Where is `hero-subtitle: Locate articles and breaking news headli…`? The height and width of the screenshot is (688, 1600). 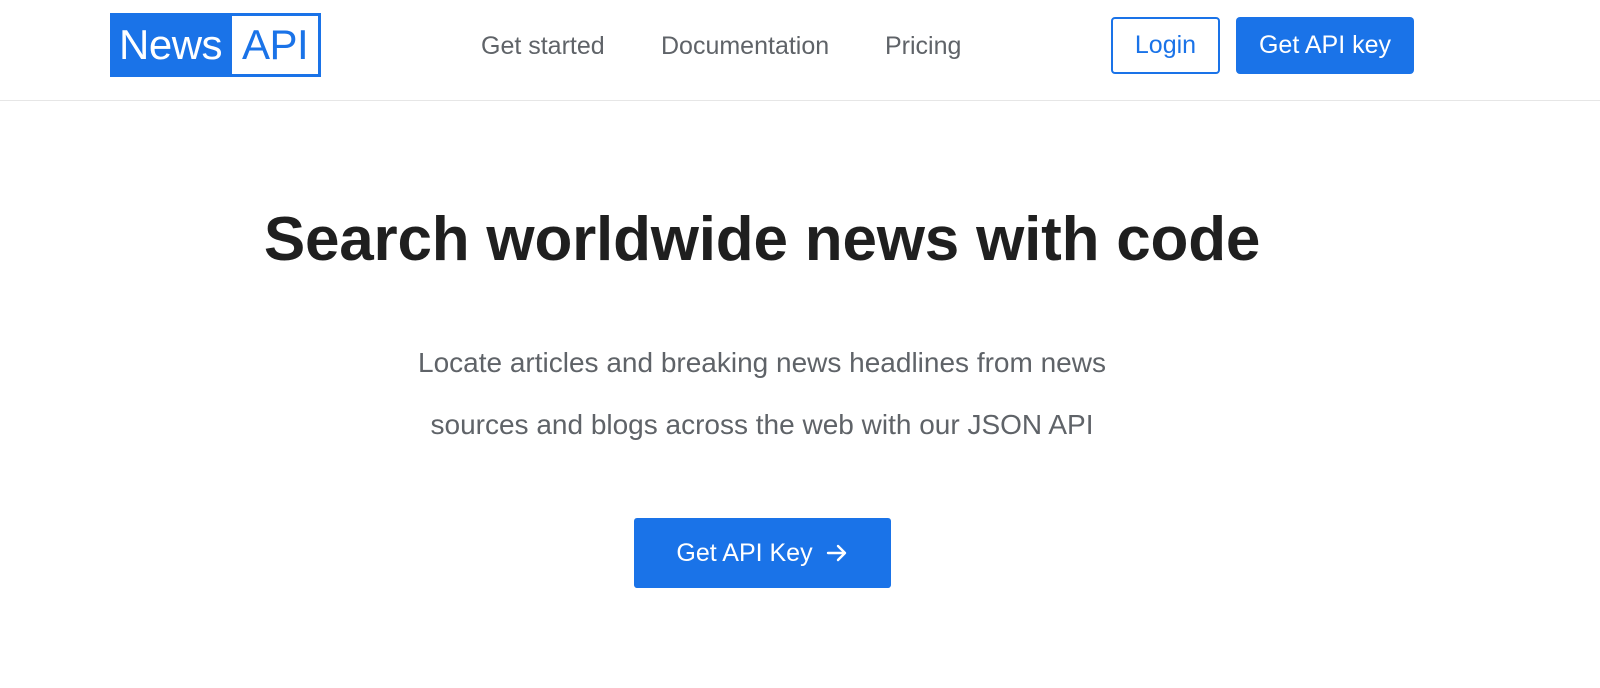
hero-subtitle: Locate articles and breaking news headli… is located at coordinates (762, 394).